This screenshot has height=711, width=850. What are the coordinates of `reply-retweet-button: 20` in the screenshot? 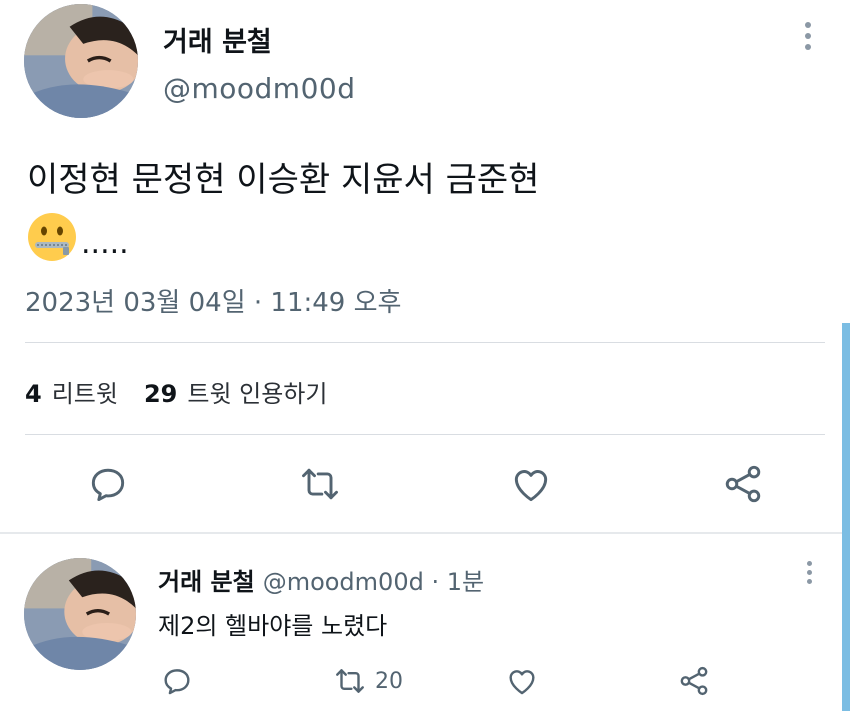 It's located at (368, 681).